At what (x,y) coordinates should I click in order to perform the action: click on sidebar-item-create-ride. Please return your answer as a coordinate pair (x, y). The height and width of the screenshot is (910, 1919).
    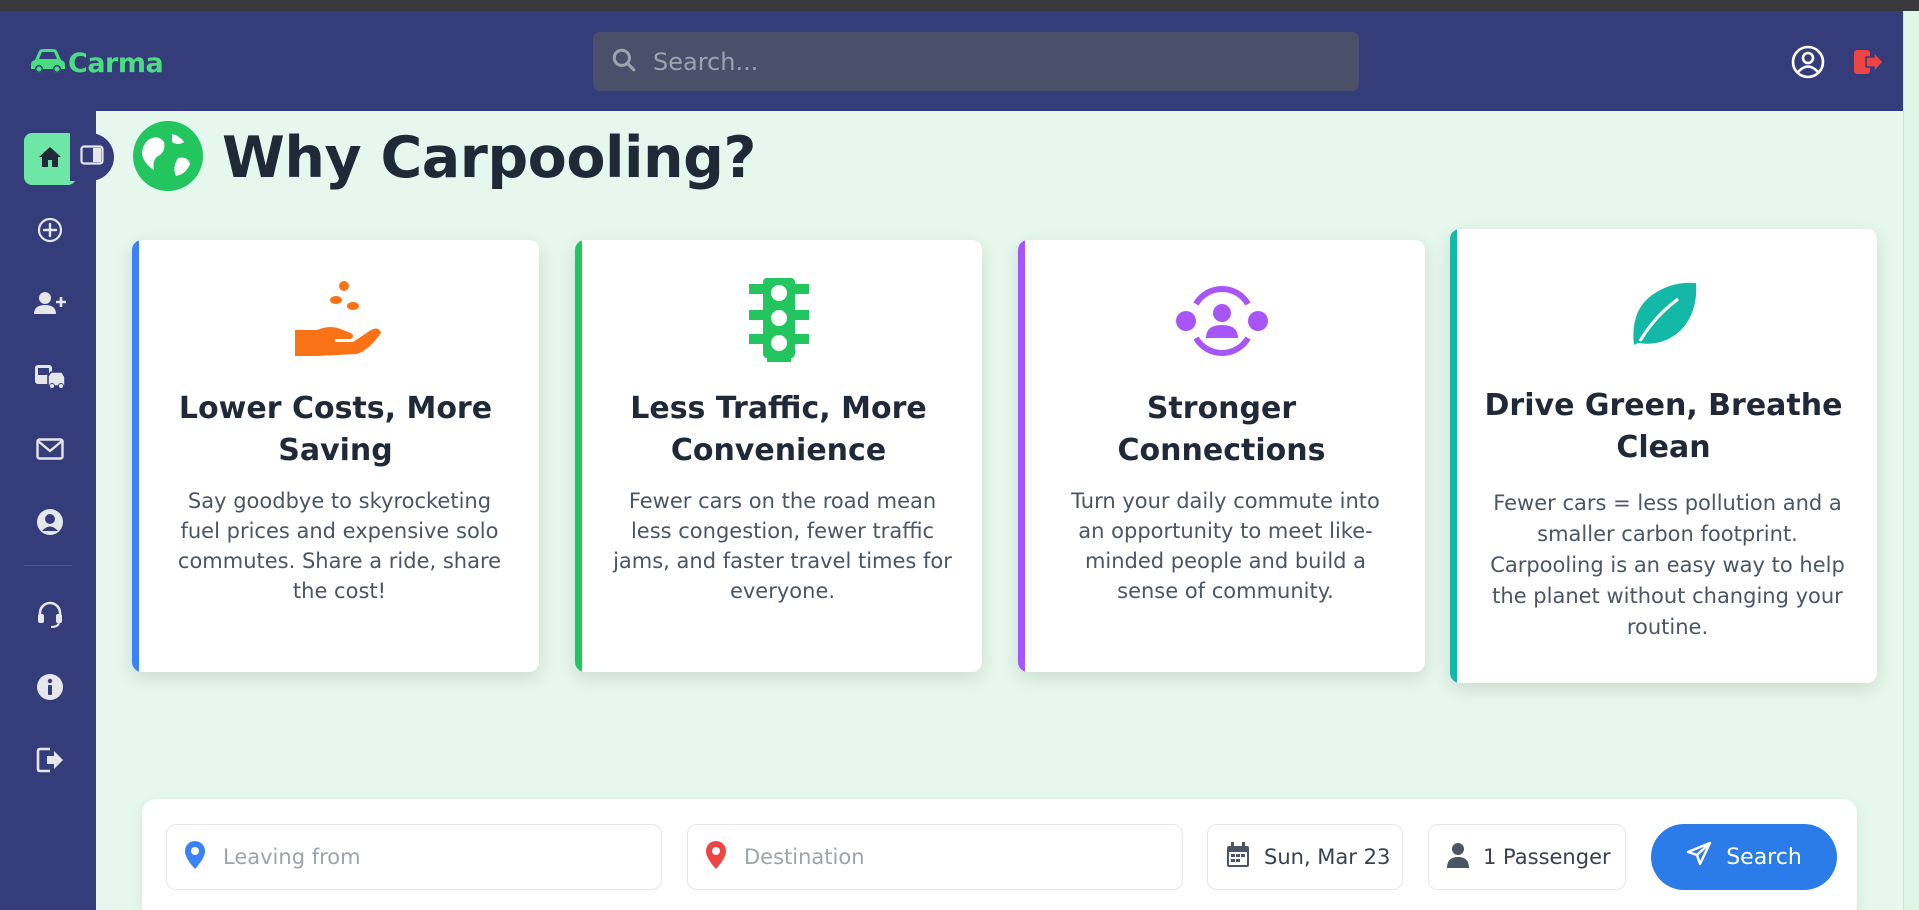
    Looking at the image, I should click on (50, 232).